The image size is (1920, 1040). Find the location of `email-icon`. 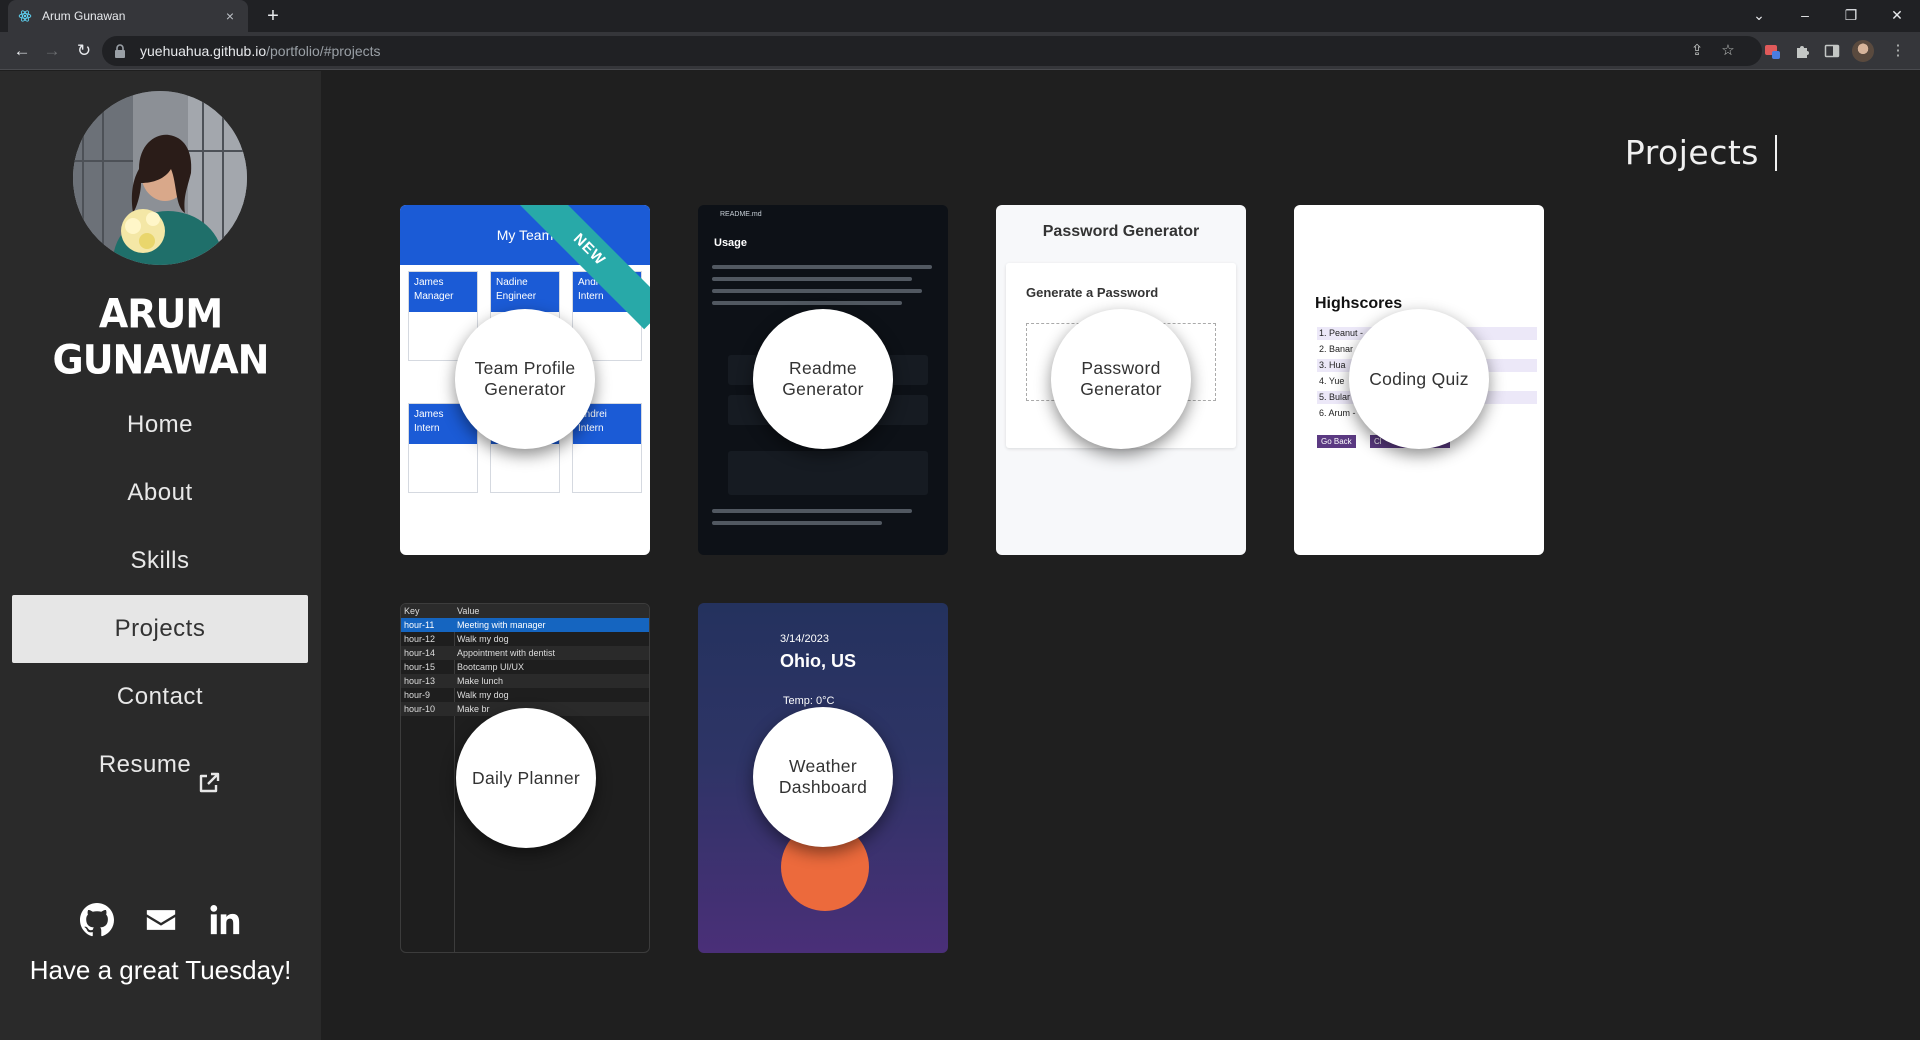

email-icon is located at coordinates (161, 920).